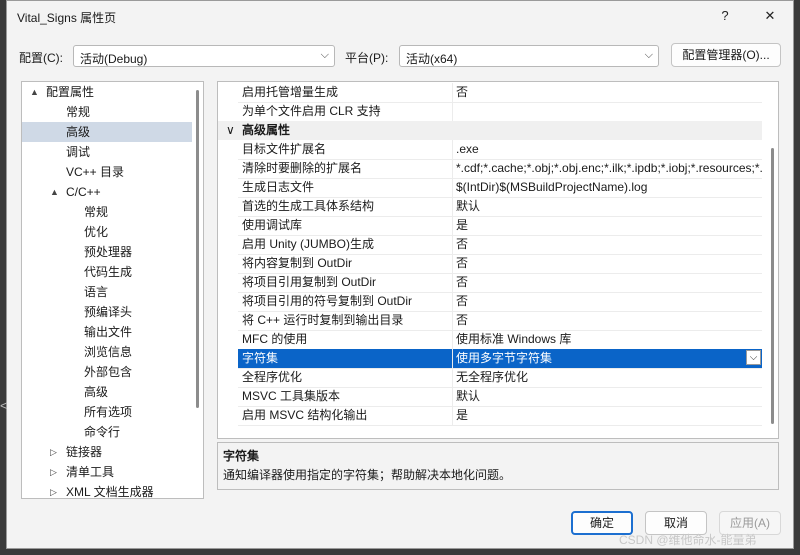  I want to click on tree-item-label: 调试, so click(78, 152).